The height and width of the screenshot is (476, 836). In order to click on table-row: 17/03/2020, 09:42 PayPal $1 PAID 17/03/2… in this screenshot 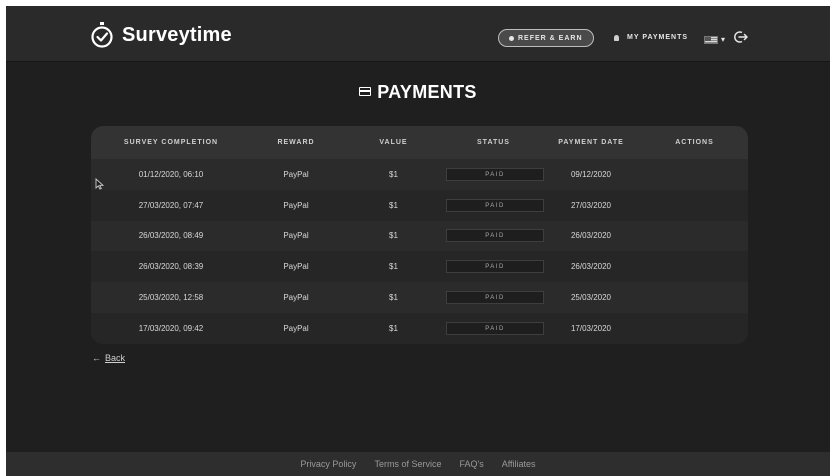, I will do `click(419, 328)`.